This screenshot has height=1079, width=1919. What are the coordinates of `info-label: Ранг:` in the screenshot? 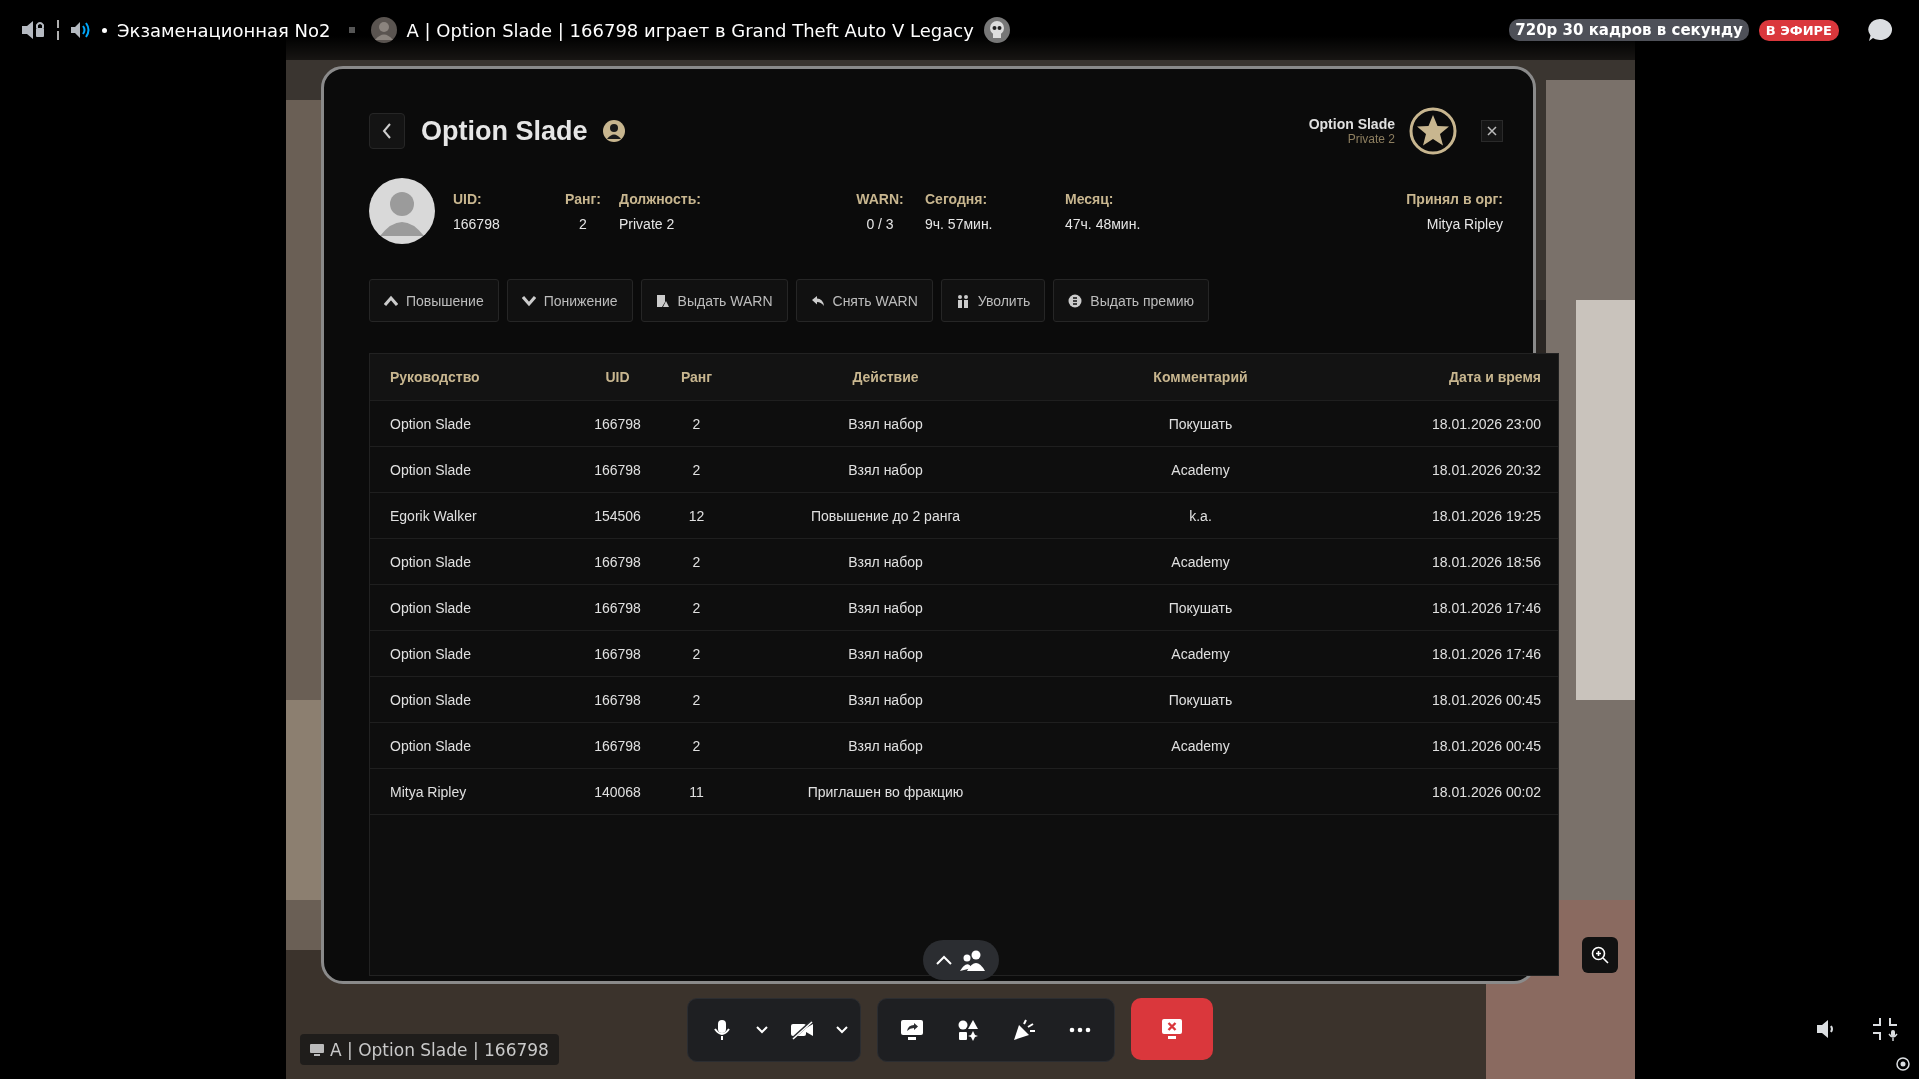 It's located at (583, 198).